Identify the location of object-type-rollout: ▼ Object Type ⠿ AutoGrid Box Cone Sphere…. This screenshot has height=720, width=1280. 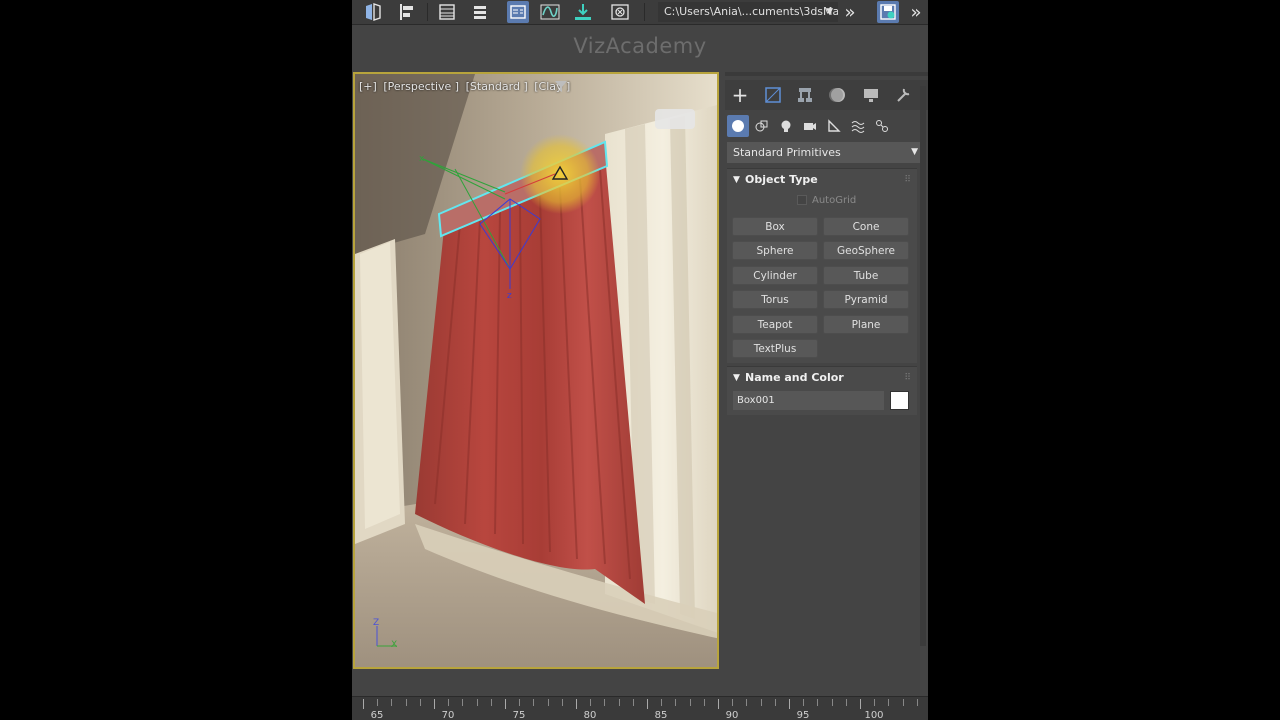
(822, 265).